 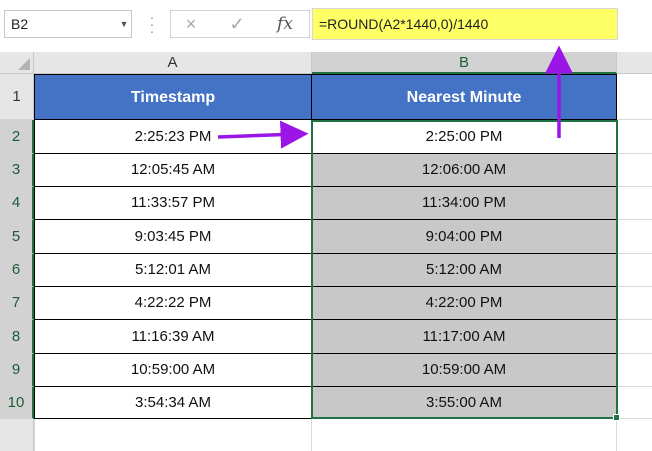 What do you see at coordinates (173, 337) in the screenshot?
I see `cell-timestamp: 11:16:39 AM` at bounding box center [173, 337].